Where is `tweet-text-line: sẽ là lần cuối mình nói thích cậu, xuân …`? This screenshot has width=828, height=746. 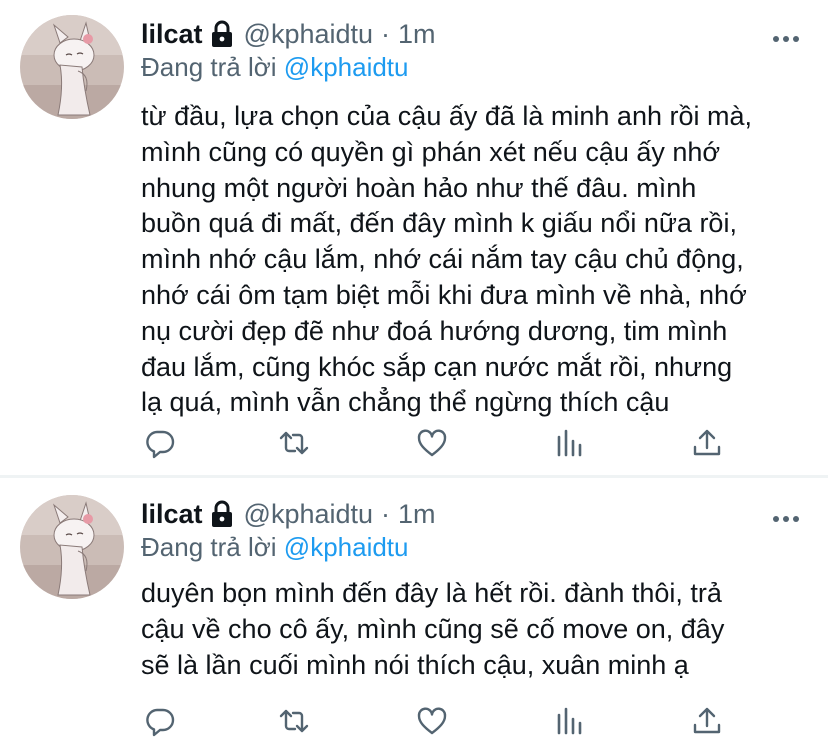 tweet-text-line: sẽ là lần cuối mình nói thích cậu, xuân … is located at coordinates (415, 664).